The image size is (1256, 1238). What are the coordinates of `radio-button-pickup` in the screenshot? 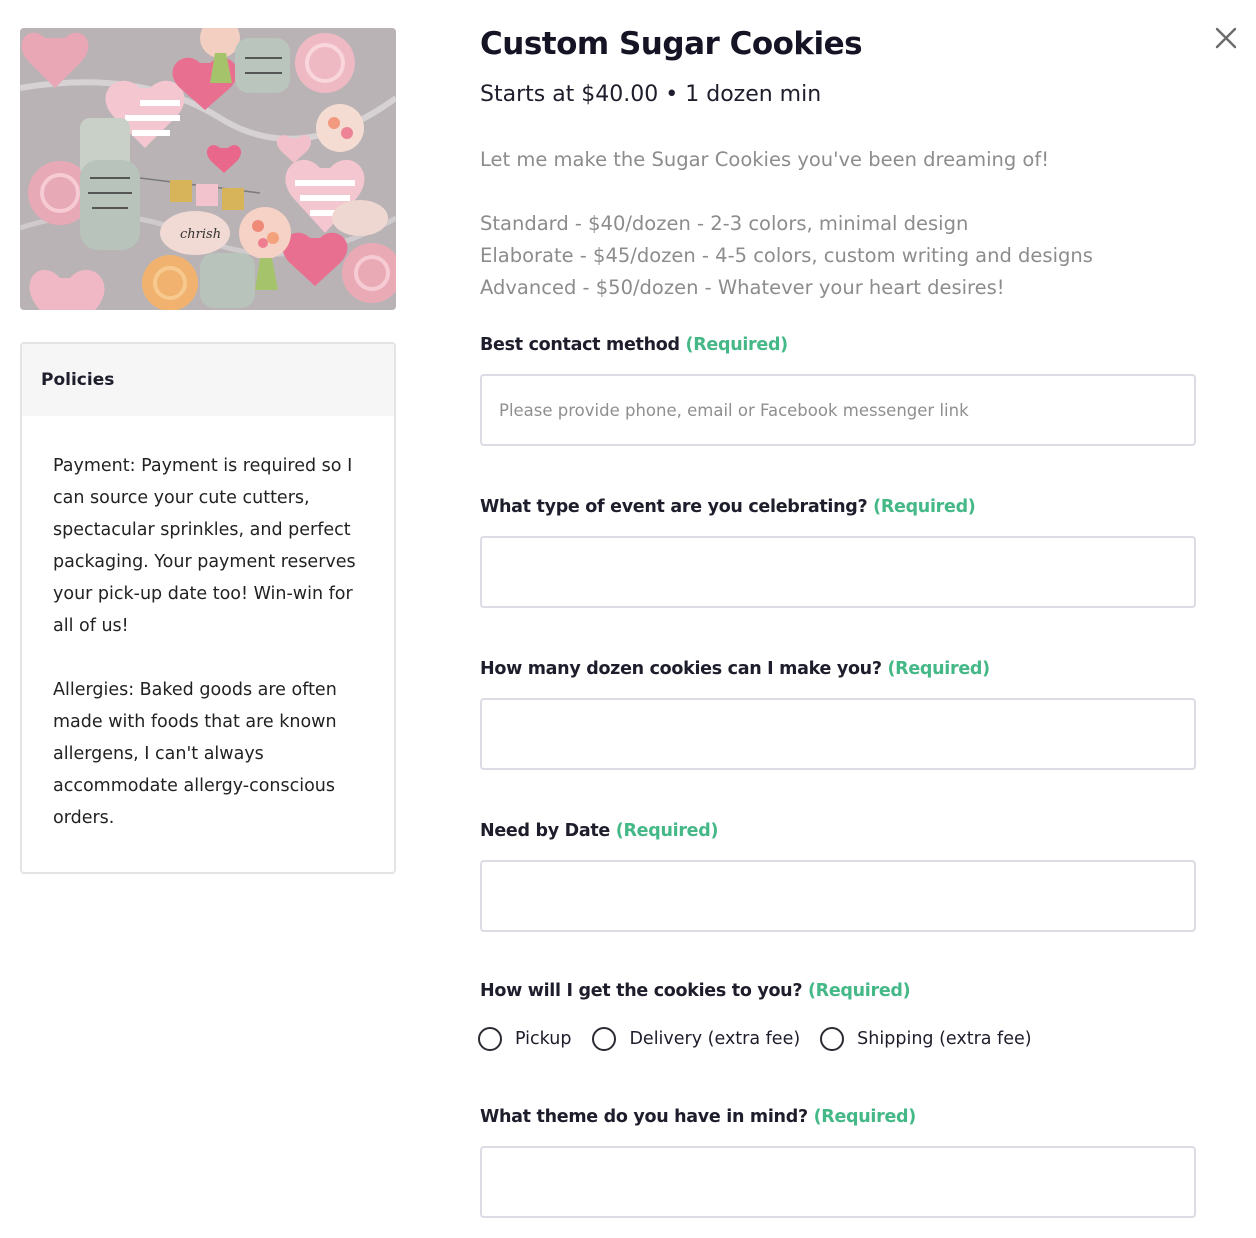 It's located at (490, 1039).